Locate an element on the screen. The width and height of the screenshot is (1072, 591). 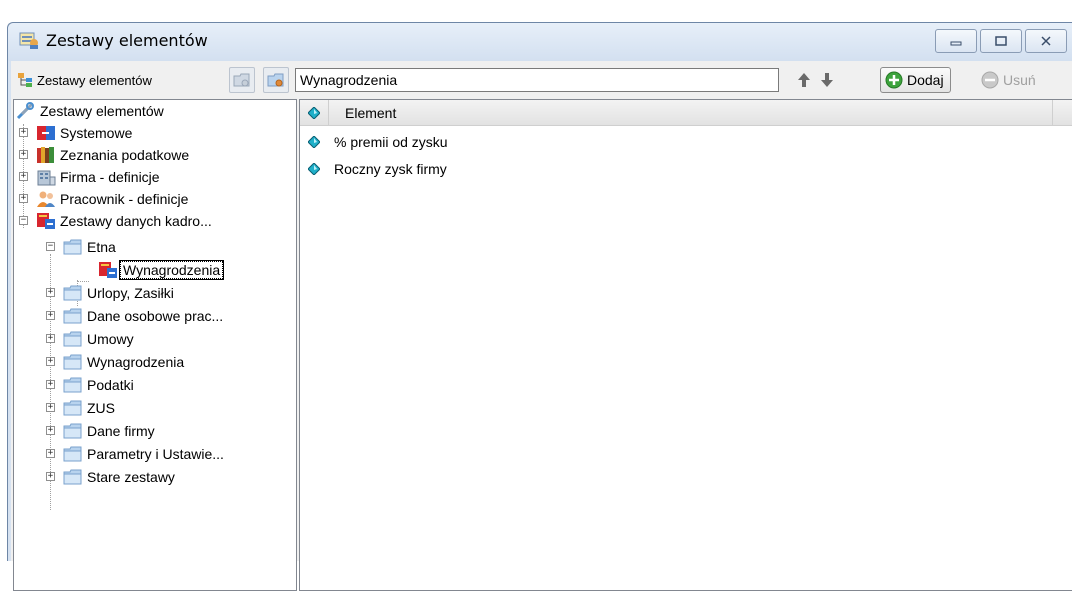
root-sets-label: Zestawy elementów is located at coordinates (94, 80).